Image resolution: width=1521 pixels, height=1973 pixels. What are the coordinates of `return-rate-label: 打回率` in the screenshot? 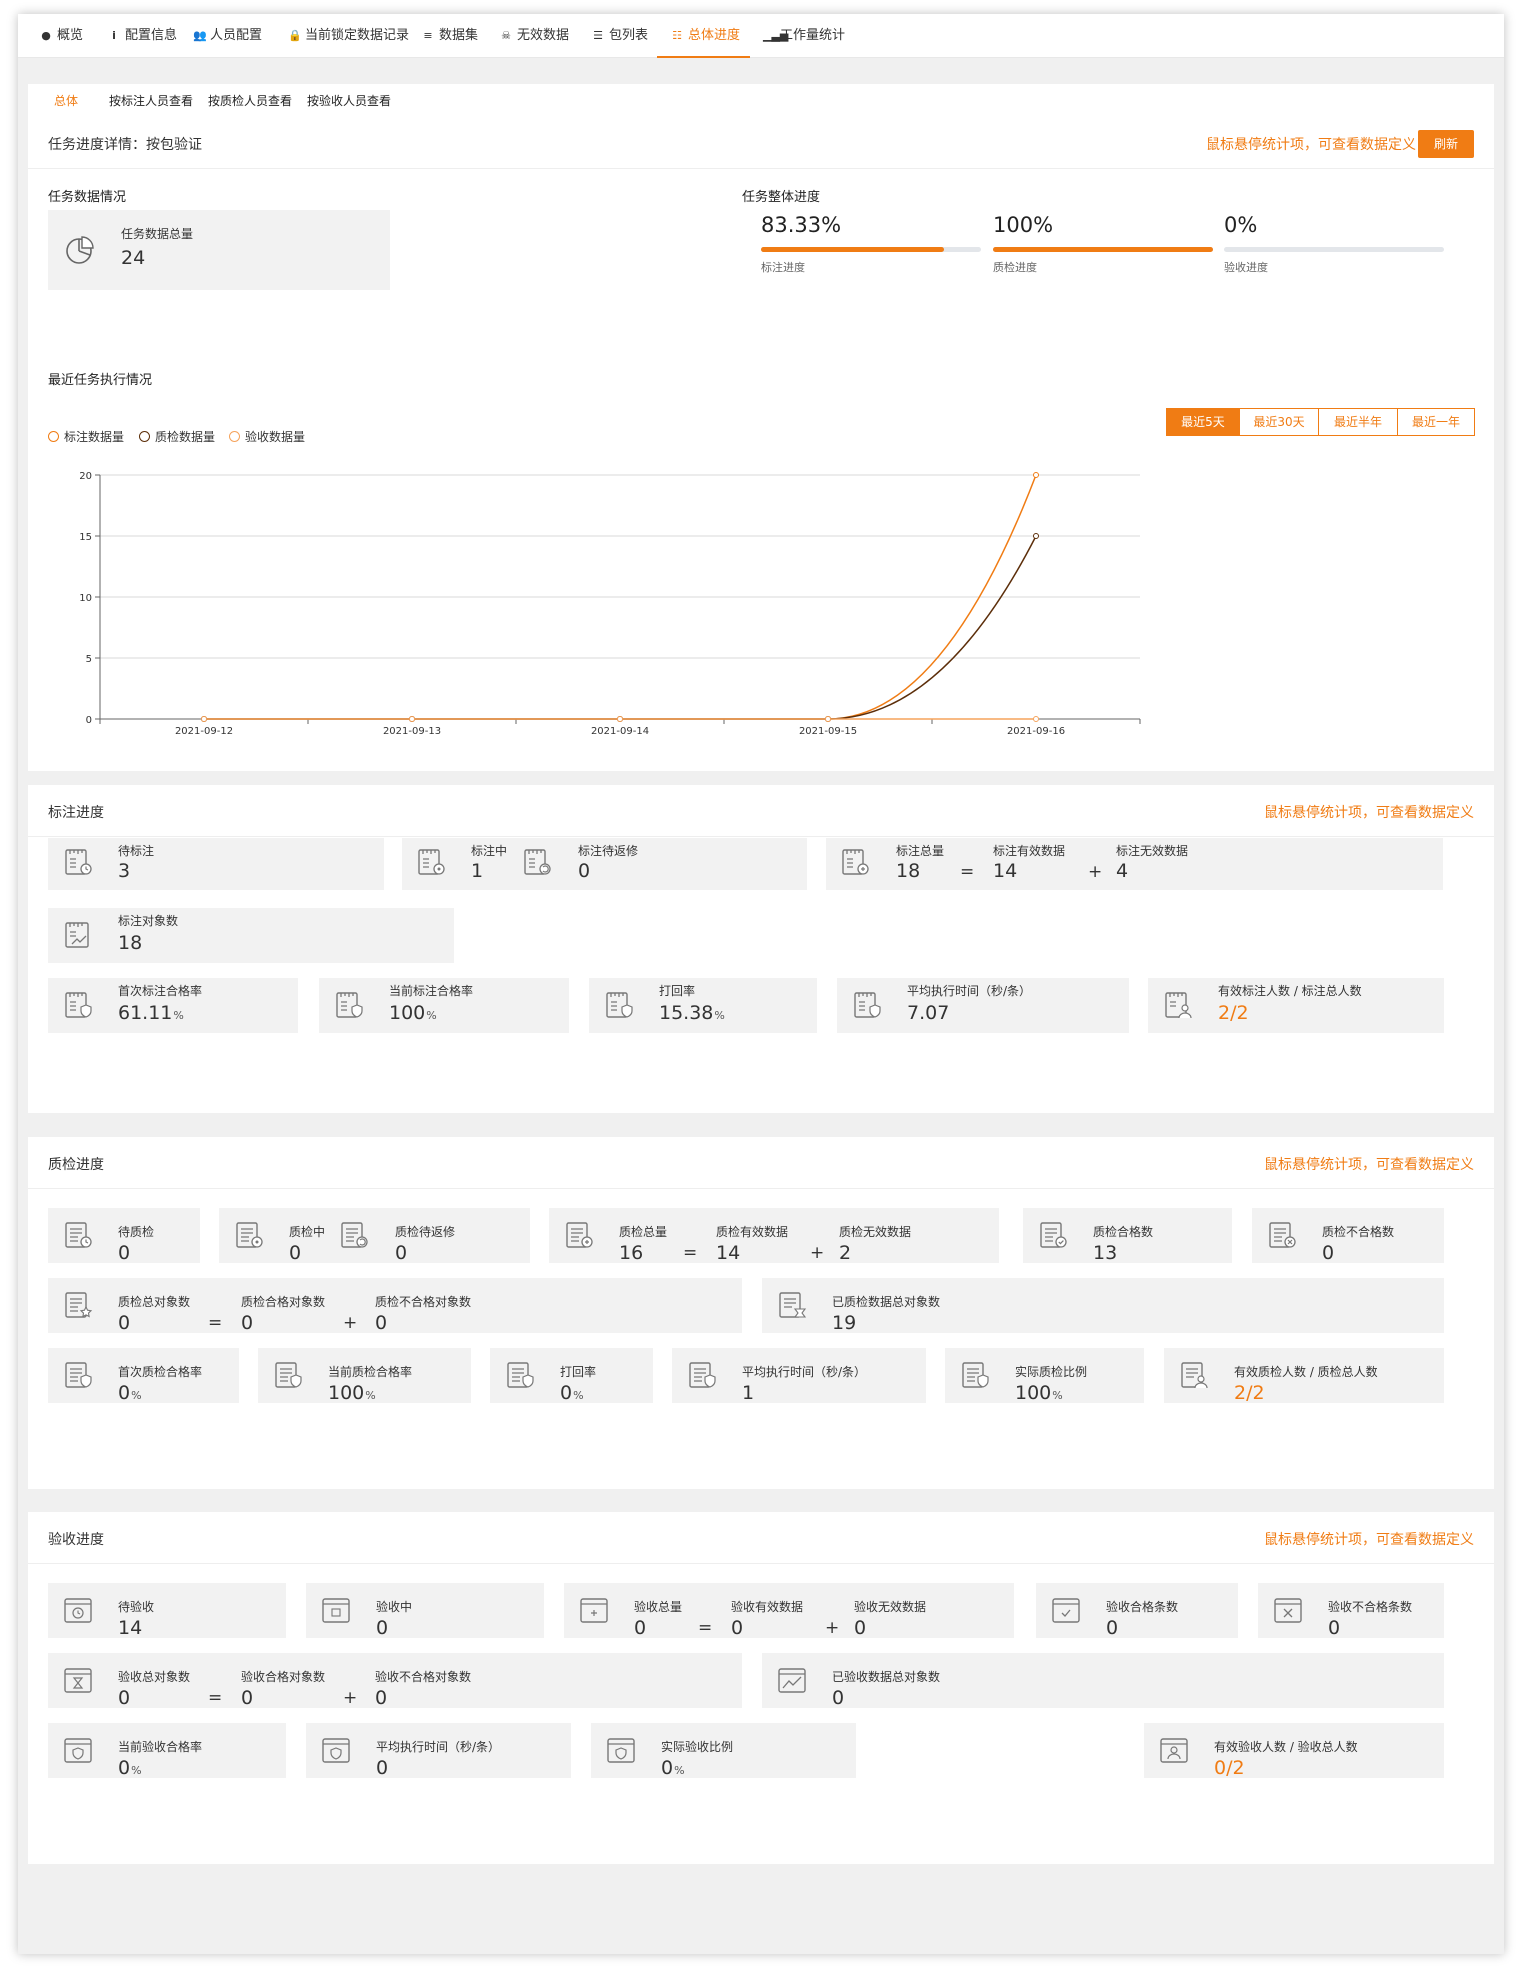 It's located at (677, 991).